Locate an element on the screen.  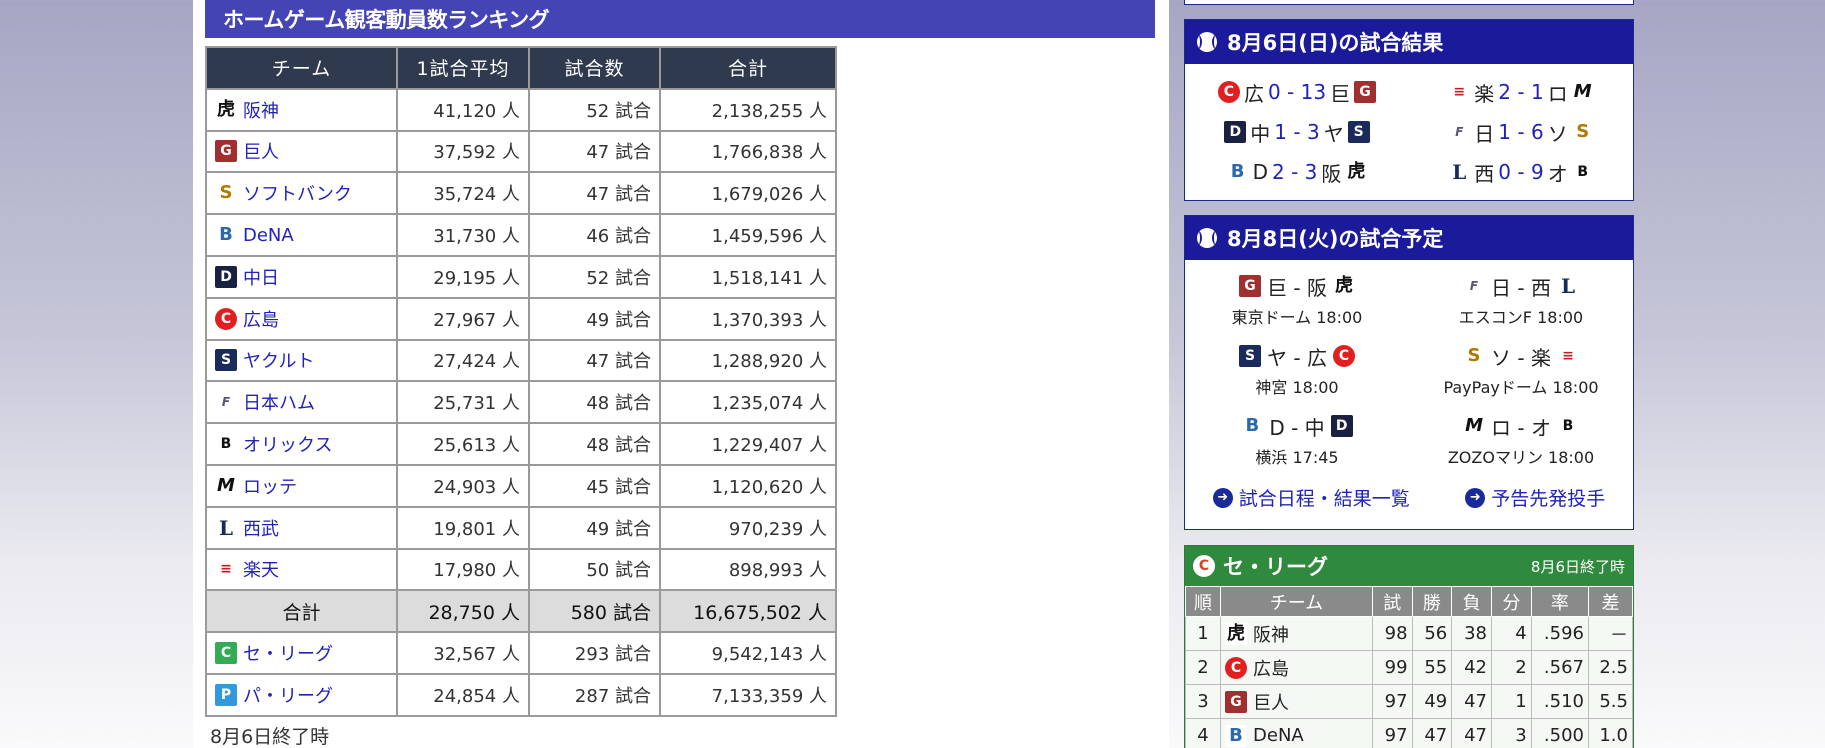
standings-col: 試 is located at coordinates (1392, 601).